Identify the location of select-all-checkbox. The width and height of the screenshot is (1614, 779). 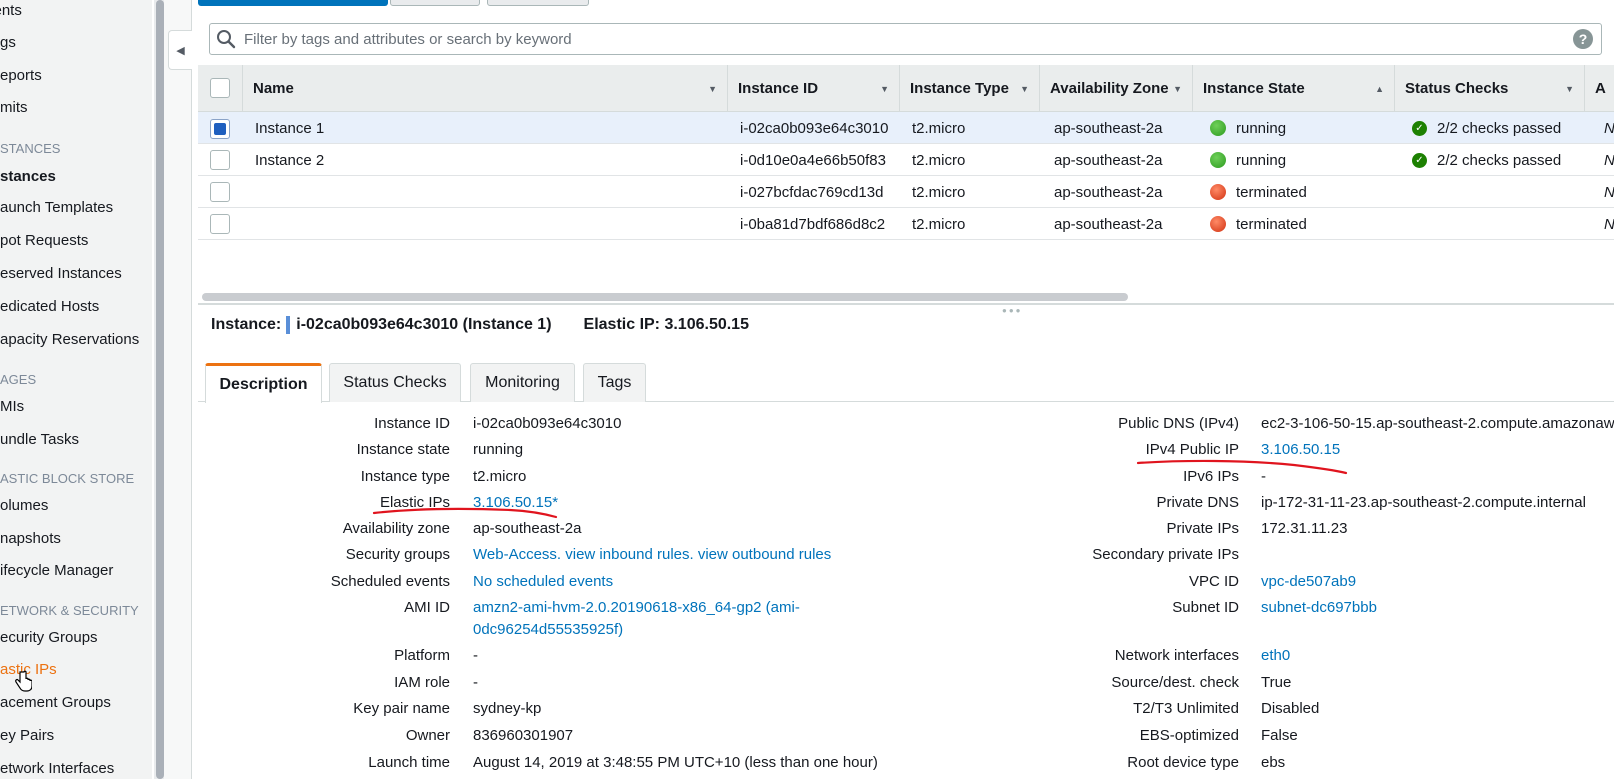
(220, 88).